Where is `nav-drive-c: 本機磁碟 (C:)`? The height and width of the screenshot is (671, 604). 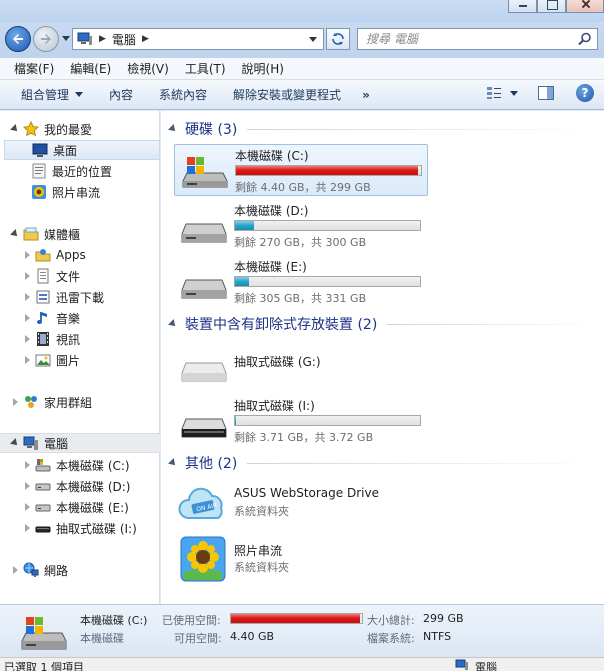
nav-drive-c: 本機磁碟 (C:) is located at coordinates (102, 465).